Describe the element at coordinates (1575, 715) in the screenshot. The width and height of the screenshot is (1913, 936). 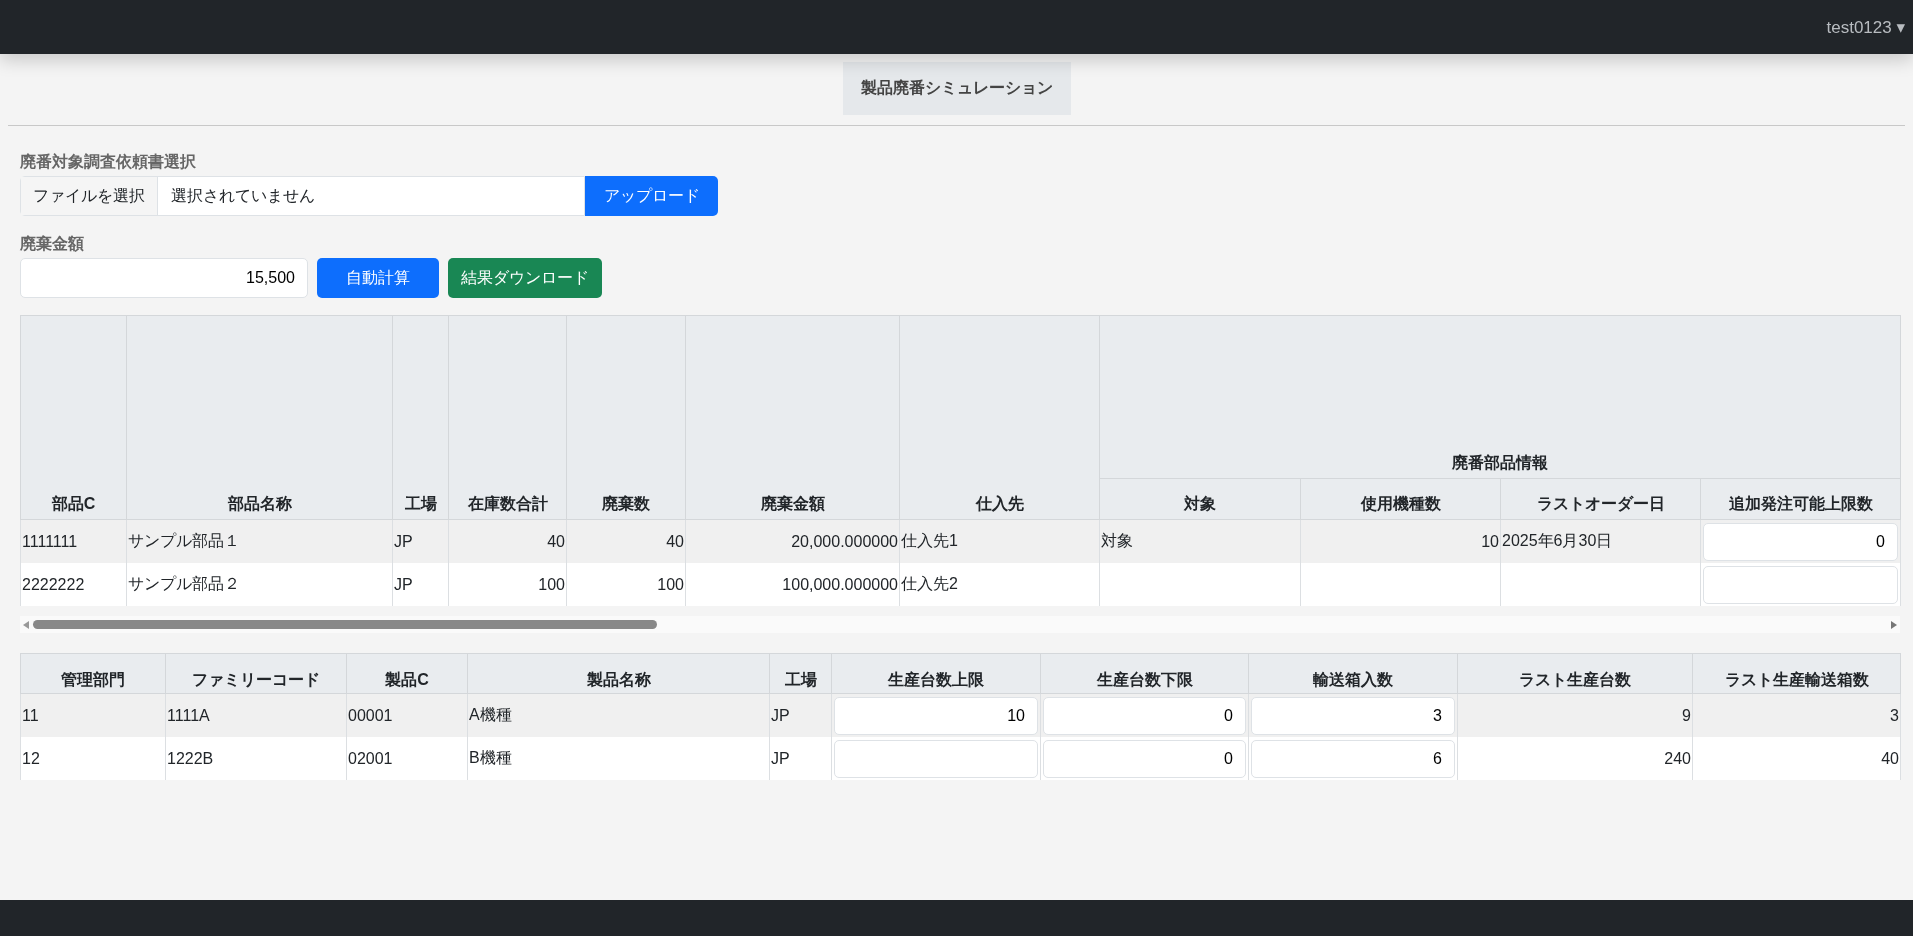
I see `table-cell: 9` at that location.